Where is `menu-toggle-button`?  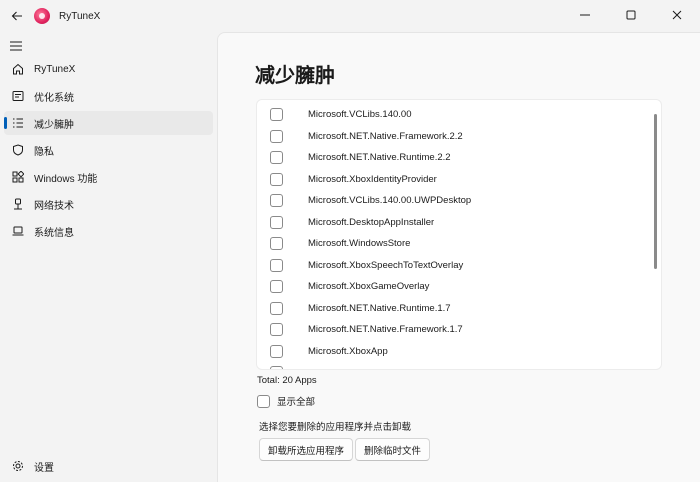 menu-toggle-button is located at coordinates (16, 46).